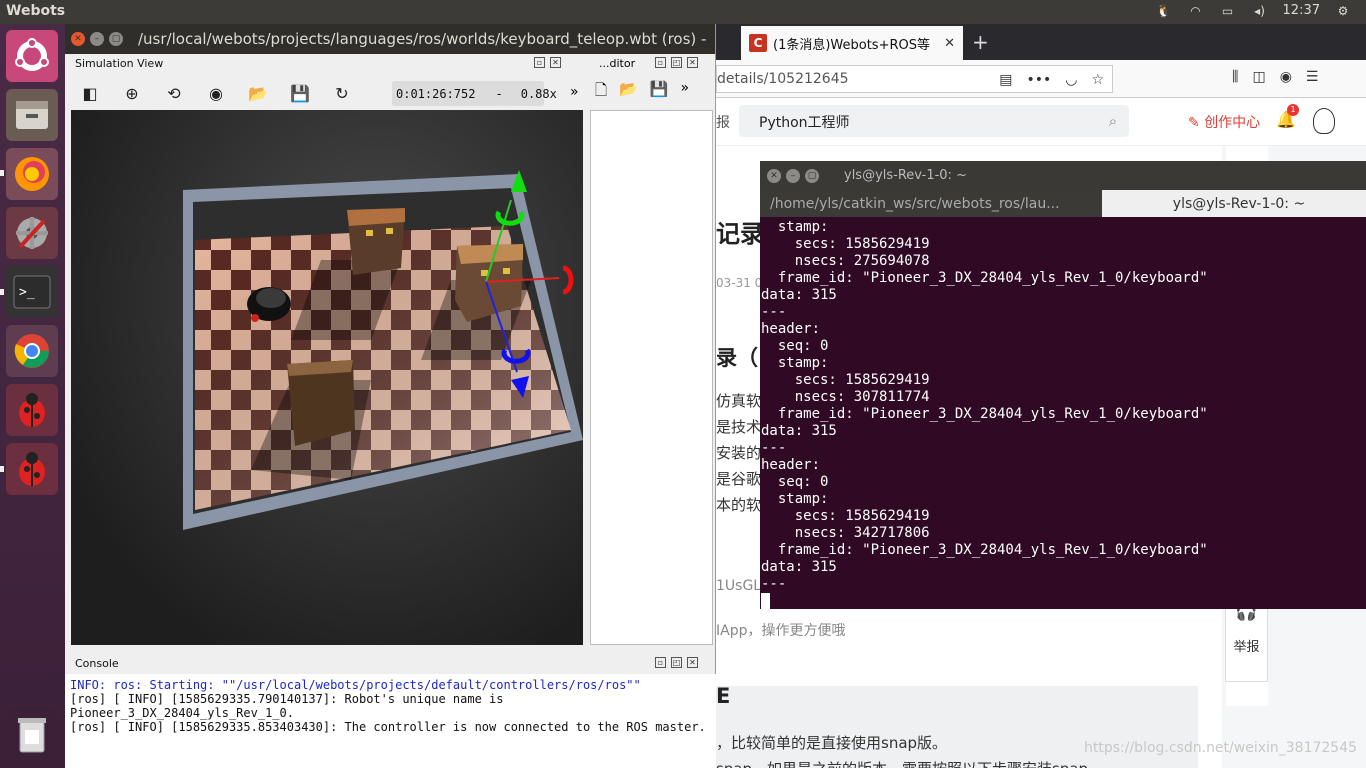 The image size is (1366, 768). I want to click on editor-overflow-icon: », so click(684, 92).